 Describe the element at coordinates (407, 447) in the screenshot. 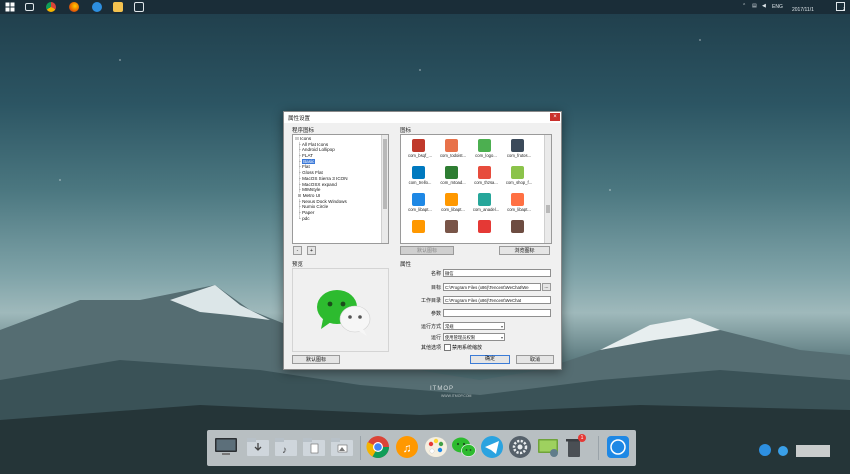

I see `music-player-icon: ♫` at that location.